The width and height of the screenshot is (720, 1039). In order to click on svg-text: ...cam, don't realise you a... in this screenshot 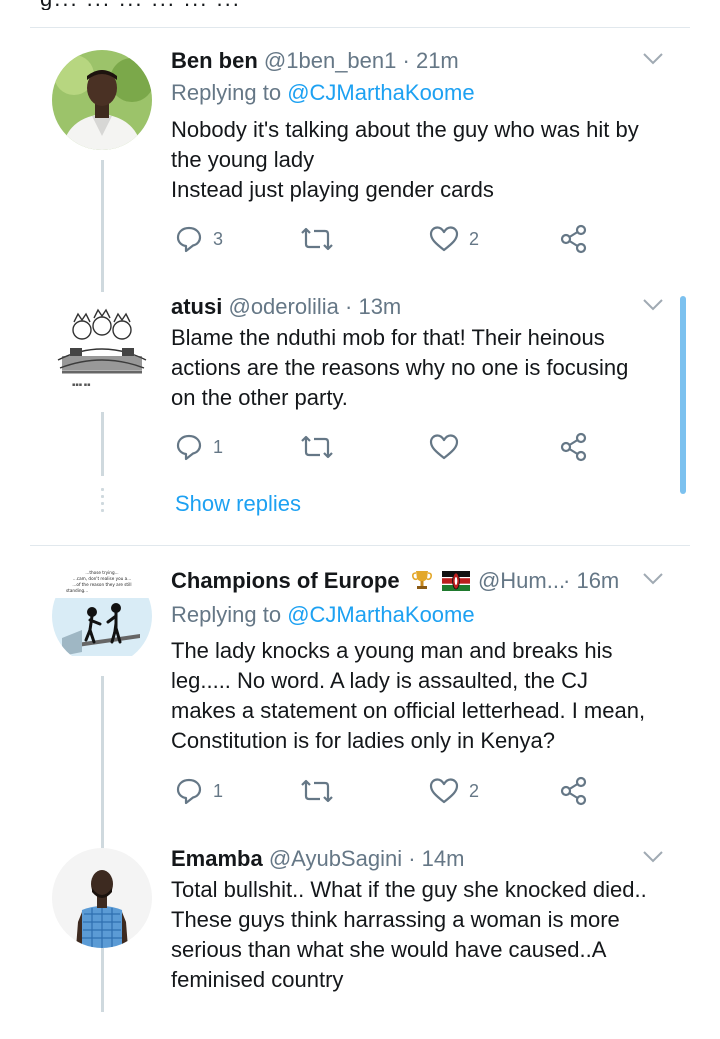, I will do `click(102, 578)`.